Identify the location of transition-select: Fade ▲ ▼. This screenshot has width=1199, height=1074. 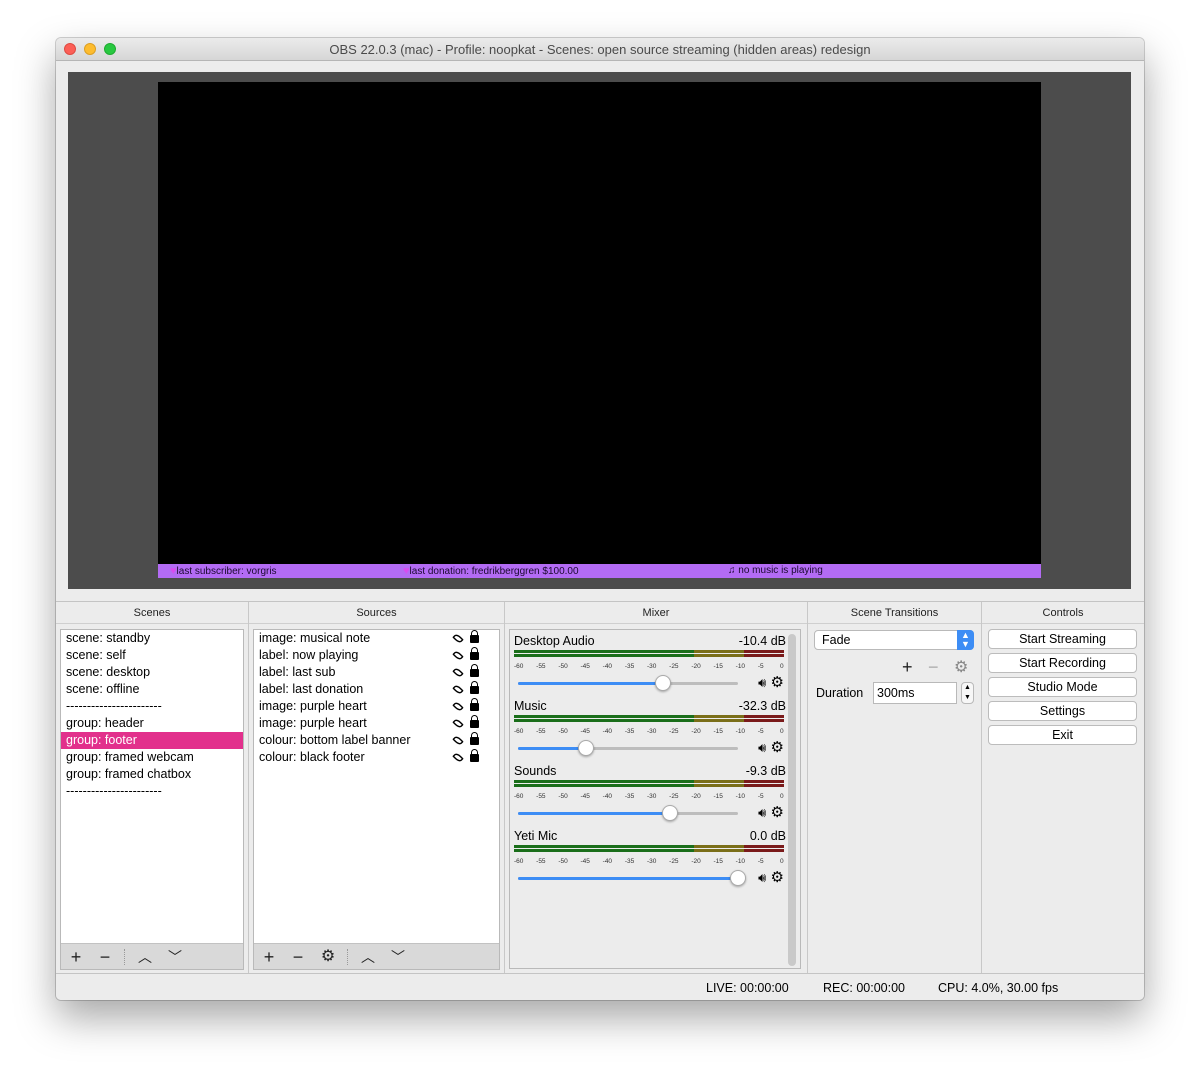
(894, 640).